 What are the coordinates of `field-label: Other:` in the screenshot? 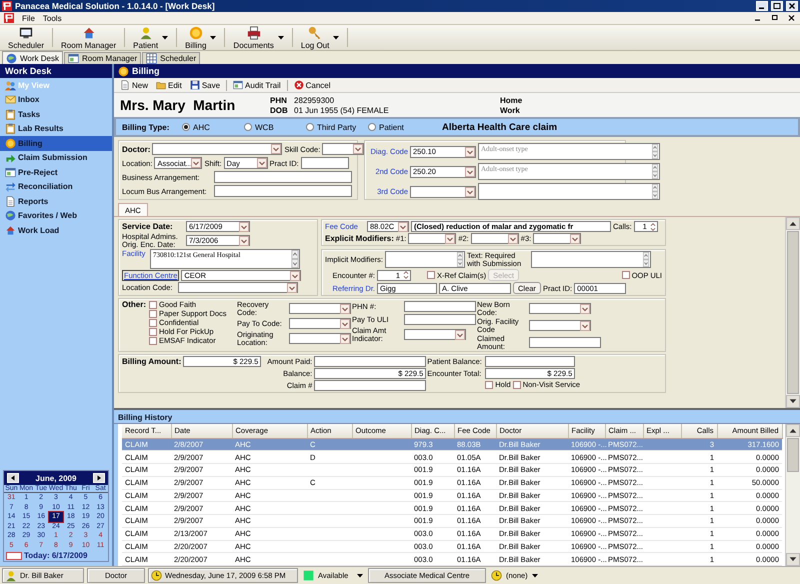 It's located at (134, 305).